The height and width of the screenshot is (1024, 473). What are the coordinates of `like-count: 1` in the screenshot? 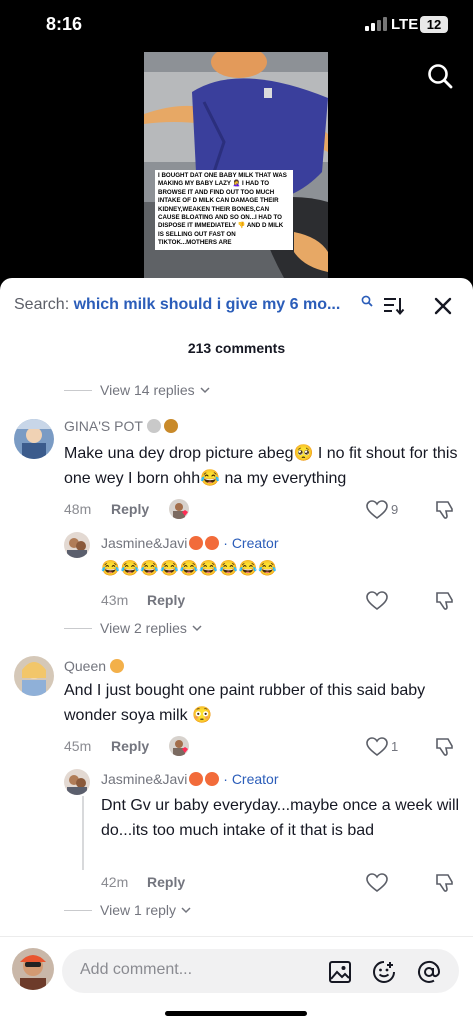 It's located at (395, 746).